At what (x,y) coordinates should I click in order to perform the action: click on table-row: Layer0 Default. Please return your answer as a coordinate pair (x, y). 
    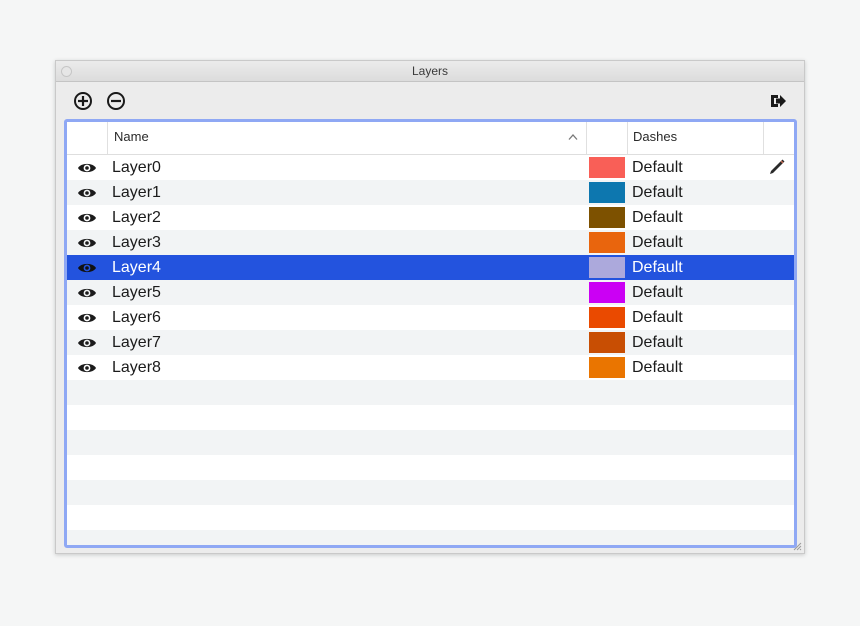
    Looking at the image, I should click on (430, 167).